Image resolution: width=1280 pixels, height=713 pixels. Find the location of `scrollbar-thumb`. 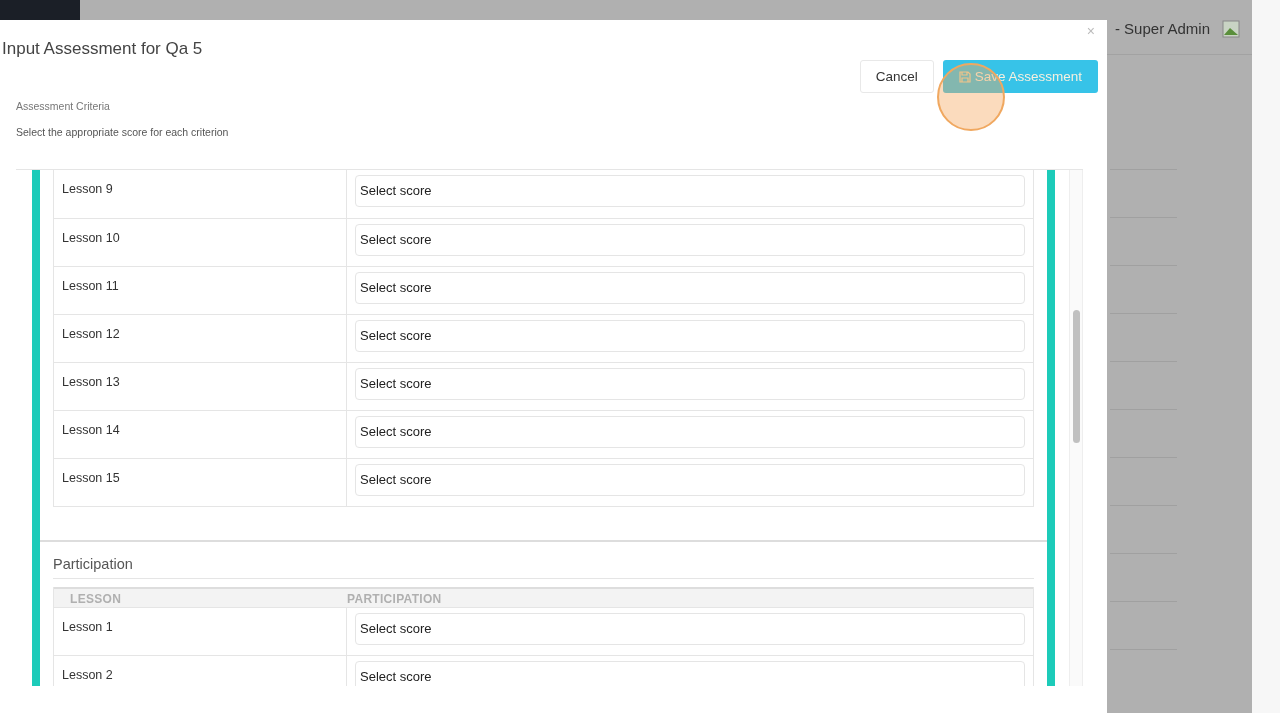

scrollbar-thumb is located at coordinates (1076, 376).